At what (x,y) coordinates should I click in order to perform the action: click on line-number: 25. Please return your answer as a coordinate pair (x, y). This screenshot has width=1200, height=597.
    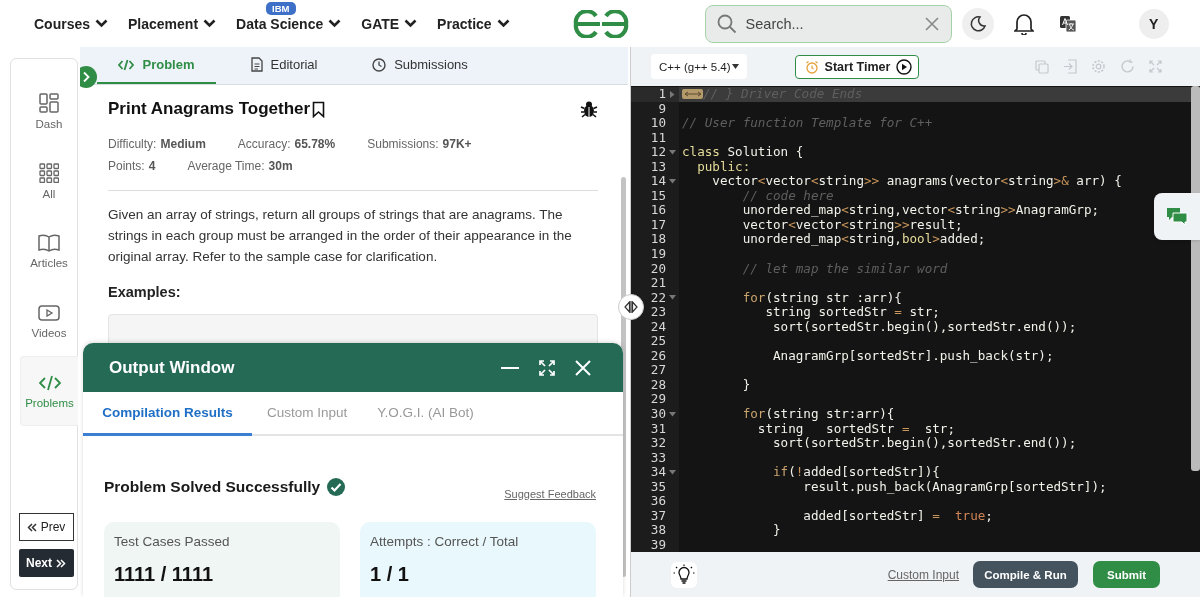
    Looking at the image, I should click on (657, 341).